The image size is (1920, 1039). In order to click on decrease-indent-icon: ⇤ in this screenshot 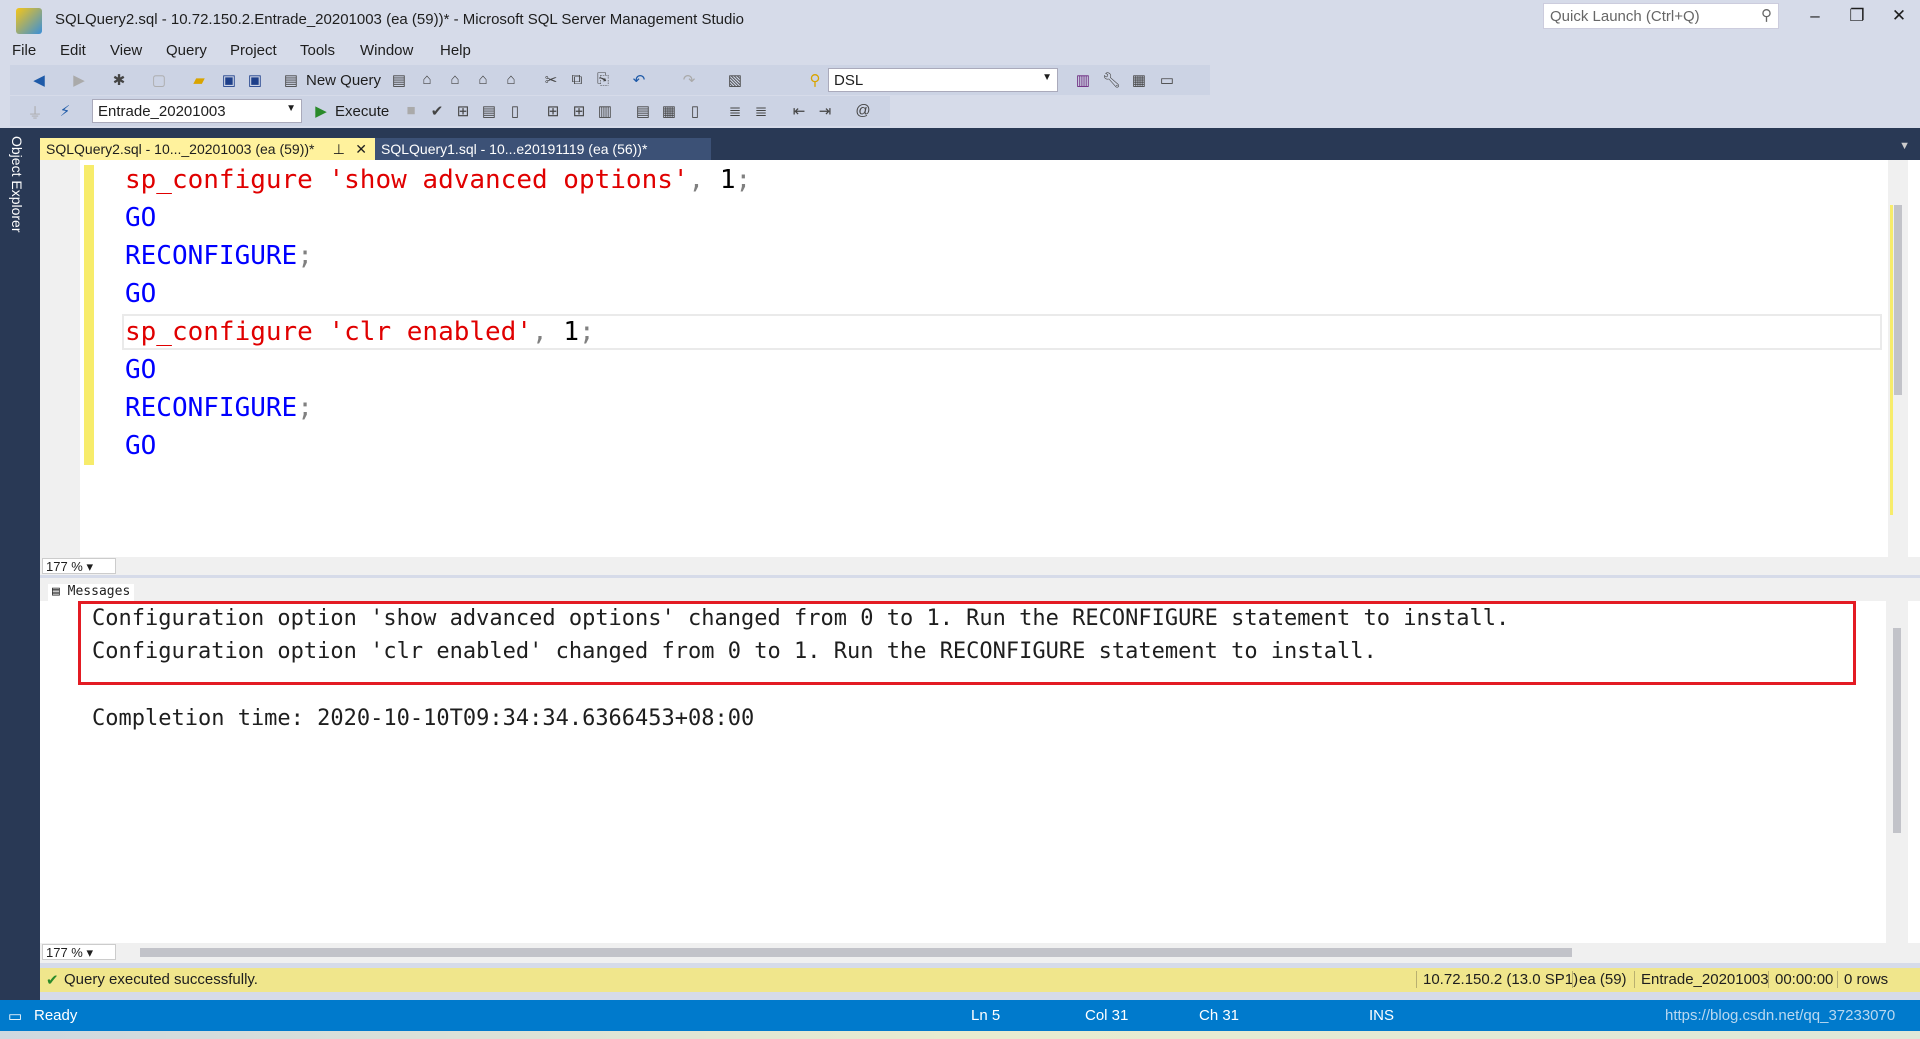, I will do `click(799, 111)`.